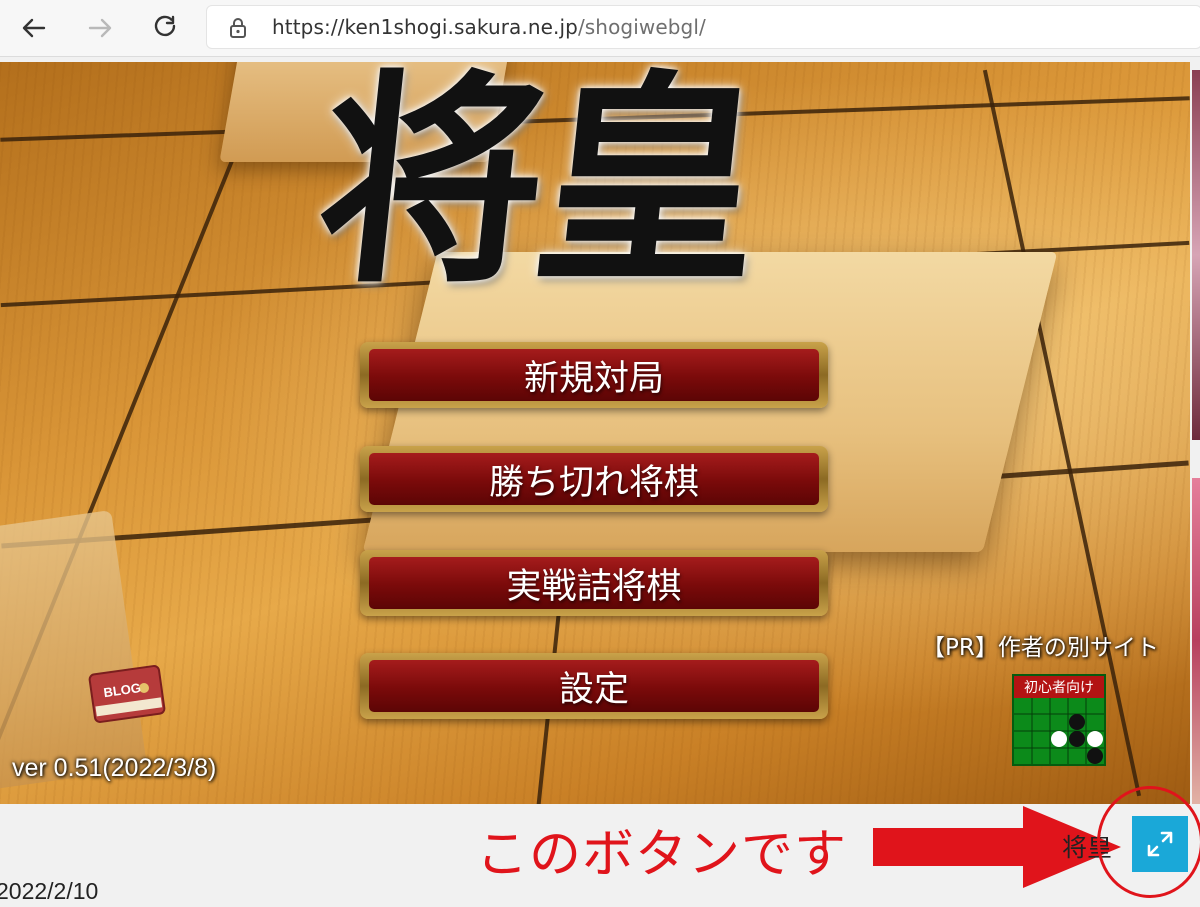 This screenshot has height=907, width=1200. Describe the element at coordinates (1148, 842) in the screenshot. I see `highlight-circle` at that location.